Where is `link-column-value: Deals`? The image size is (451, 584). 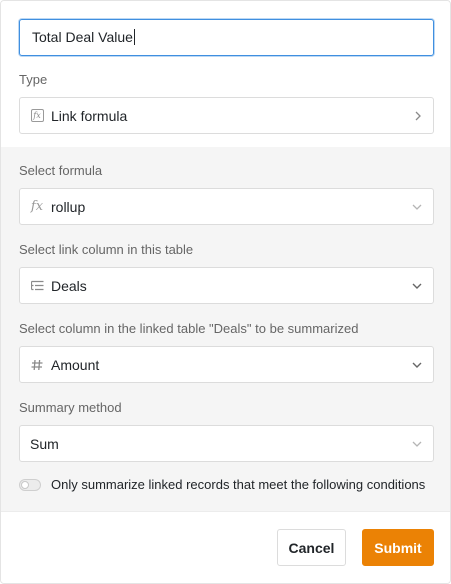
link-column-value: Deals is located at coordinates (69, 285).